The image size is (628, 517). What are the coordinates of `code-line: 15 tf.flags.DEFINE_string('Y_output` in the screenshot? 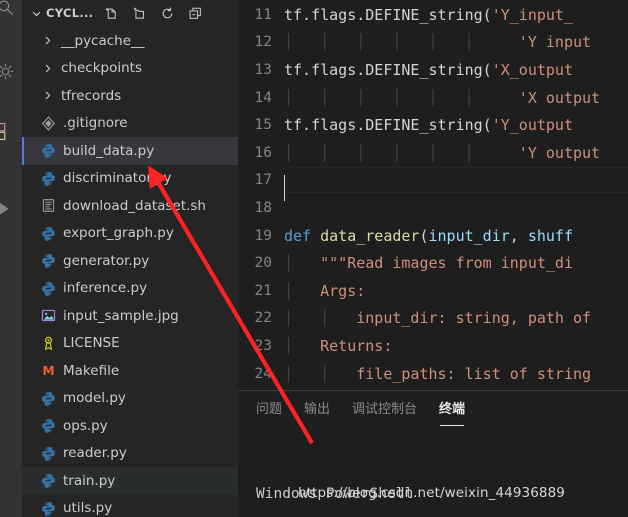 It's located at (433, 125).